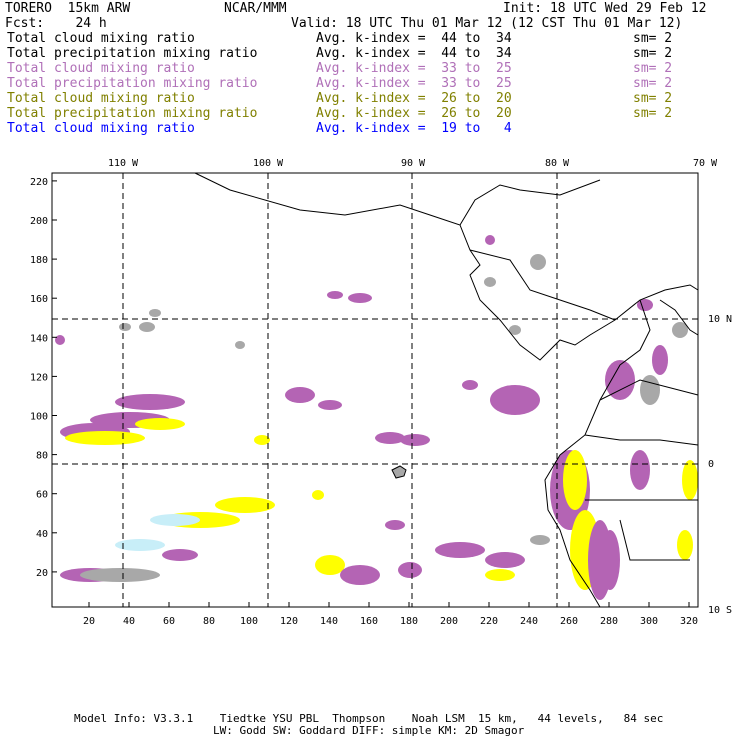 This screenshot has width=740, height=740. I want to click on longitude-label: 90 W, so click(413, 163).